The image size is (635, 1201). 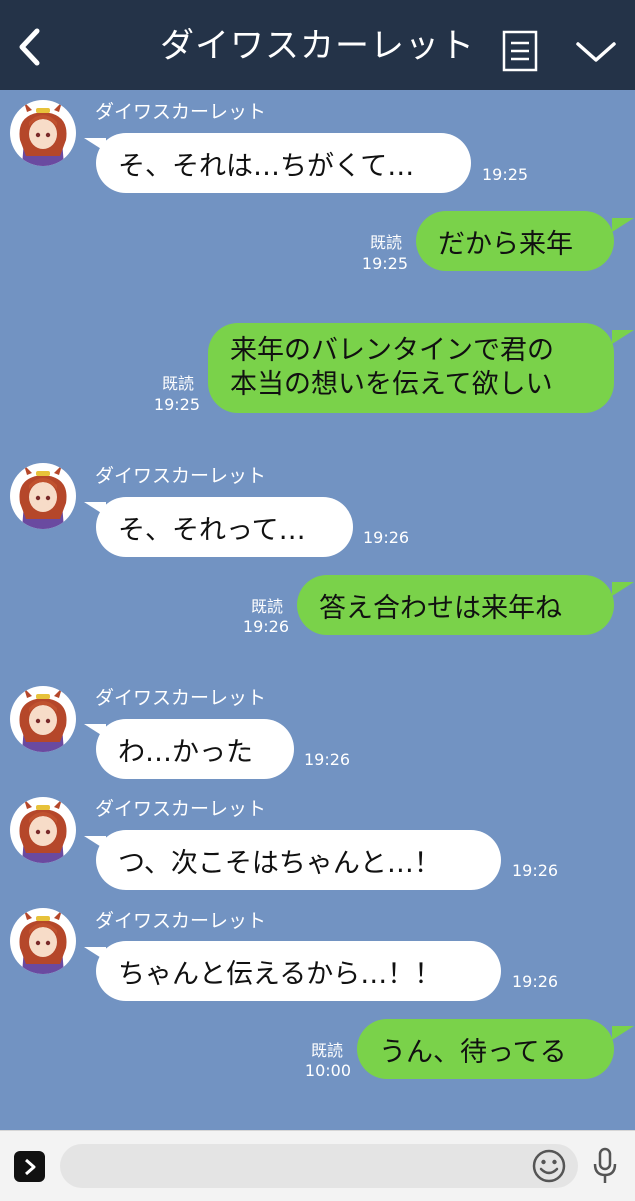 I want to click on chevron-left-icon, so click(x=29, y=47).